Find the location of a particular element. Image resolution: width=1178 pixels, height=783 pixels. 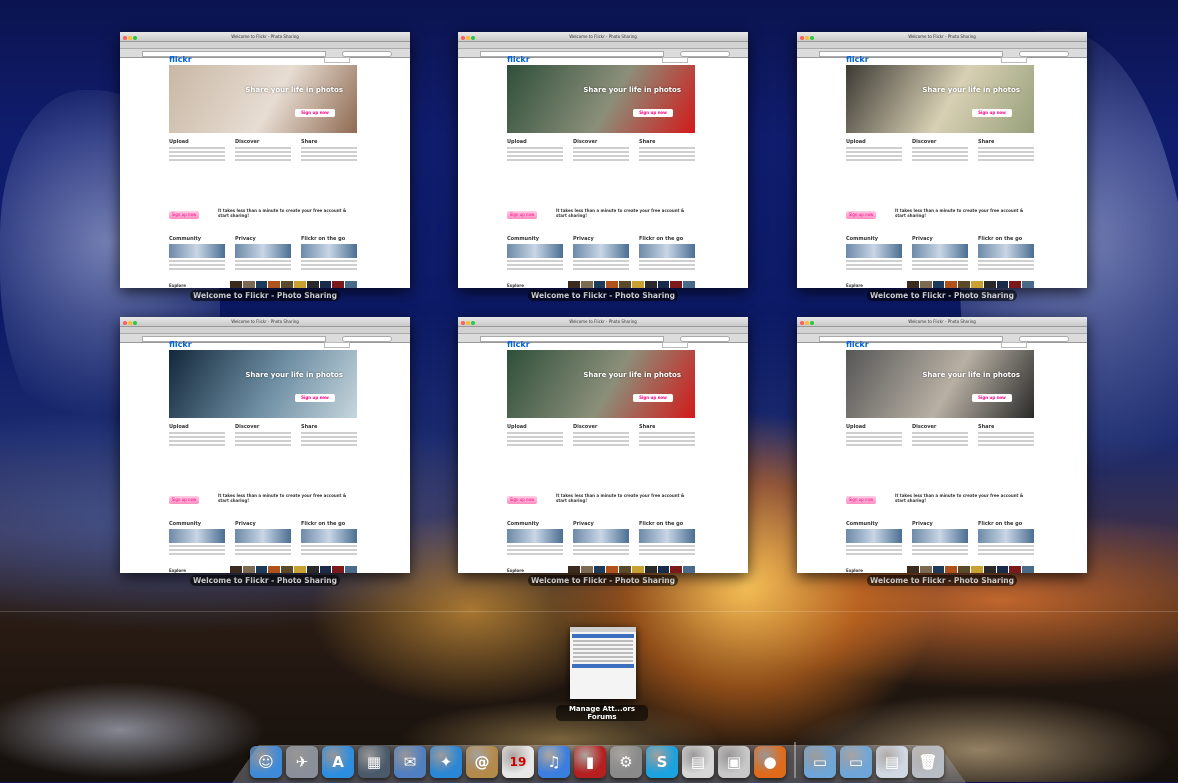

skype-icon: S is located at coordinates (662, 762).